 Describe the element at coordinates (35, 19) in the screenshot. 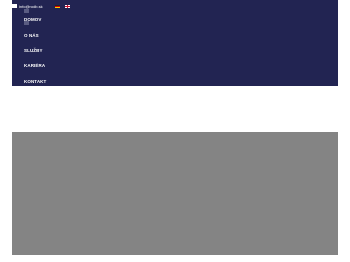

I see `menu-item-domov: DOMOV` at that location.